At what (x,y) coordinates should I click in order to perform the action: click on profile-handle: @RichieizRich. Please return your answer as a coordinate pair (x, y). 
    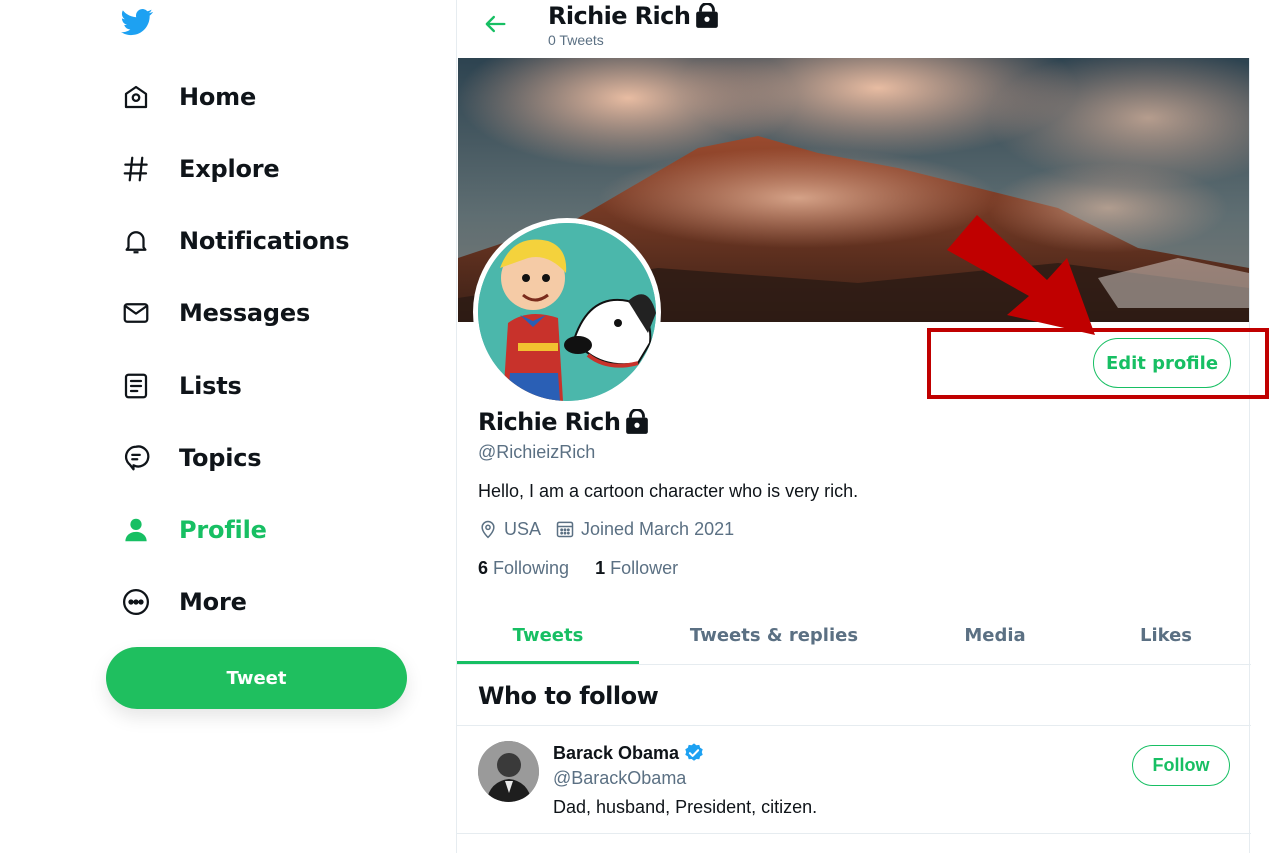
    Looking at the image, I should click on (537, 452).